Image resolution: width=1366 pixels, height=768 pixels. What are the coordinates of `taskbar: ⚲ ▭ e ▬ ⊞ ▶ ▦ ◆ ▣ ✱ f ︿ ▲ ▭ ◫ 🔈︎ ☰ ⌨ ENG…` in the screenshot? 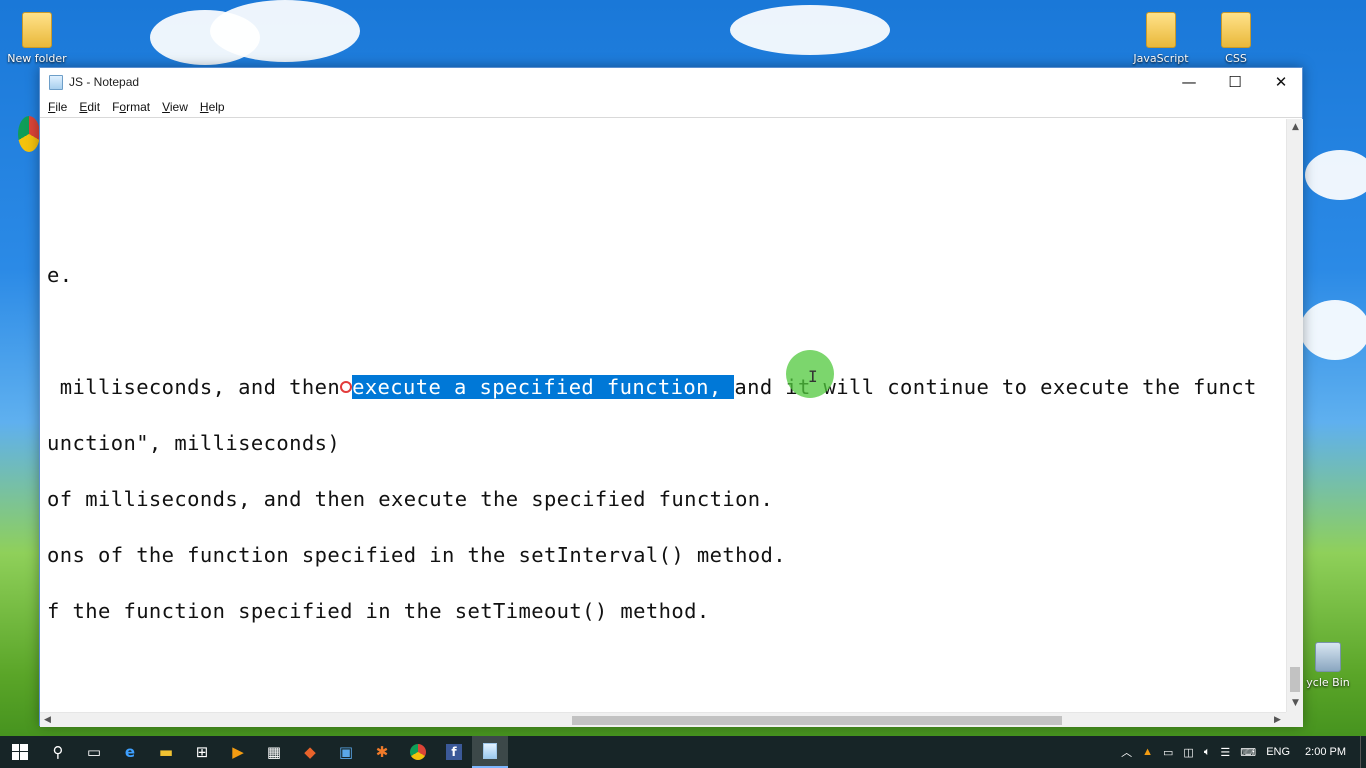 It's located at (683, 752).